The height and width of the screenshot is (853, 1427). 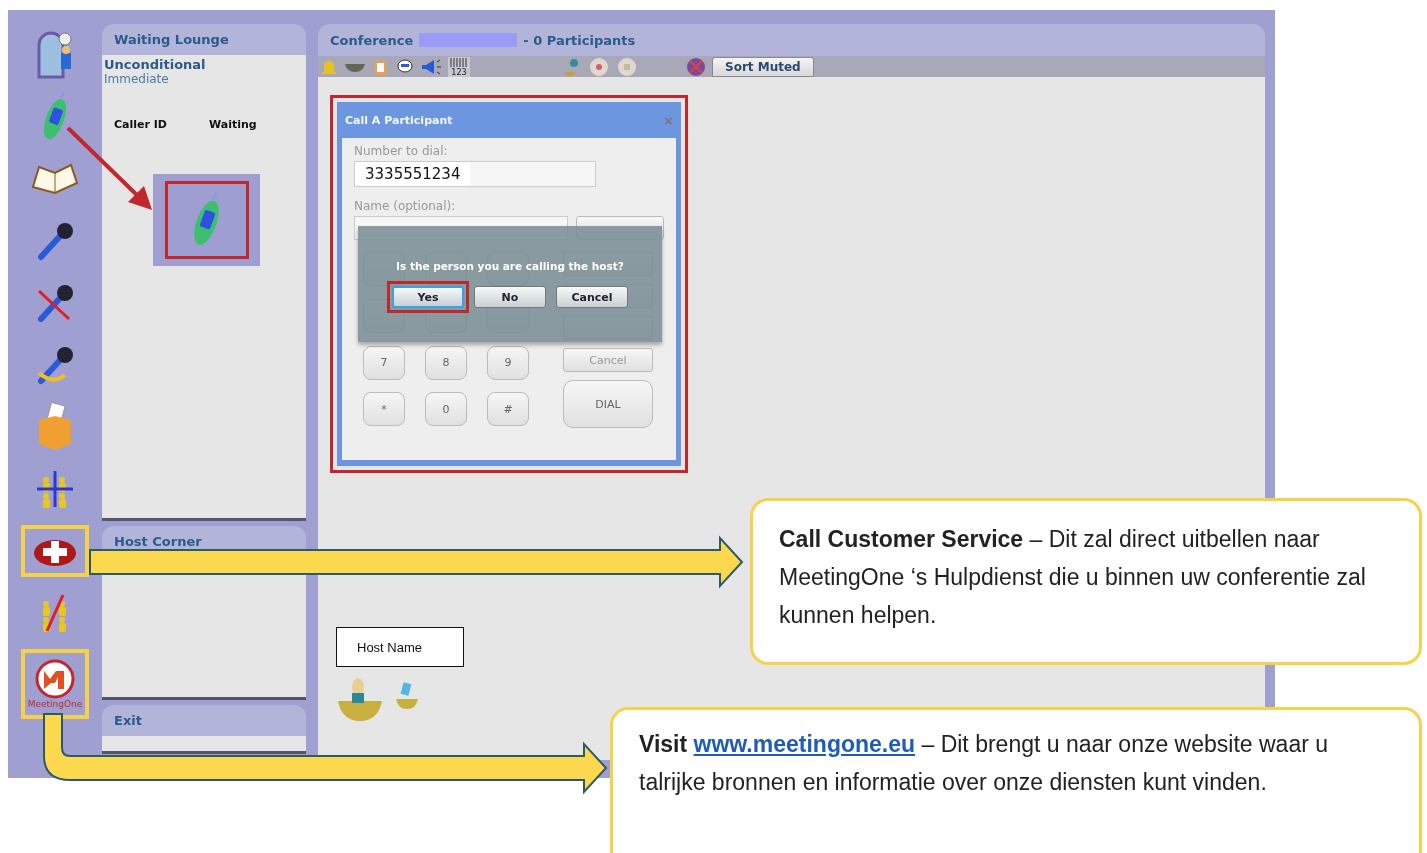 I want to click on panel-title: Exit, so click(x=128, y=720).